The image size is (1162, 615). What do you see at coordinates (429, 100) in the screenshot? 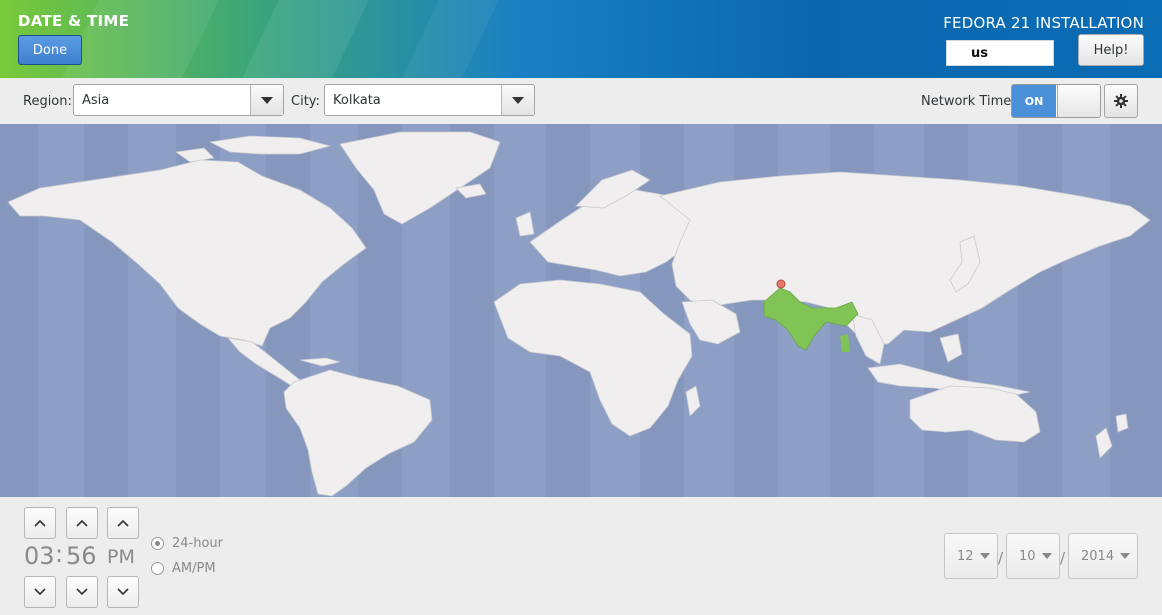
I see `city-combo: Kolkata` at bounding box center [429, 100].